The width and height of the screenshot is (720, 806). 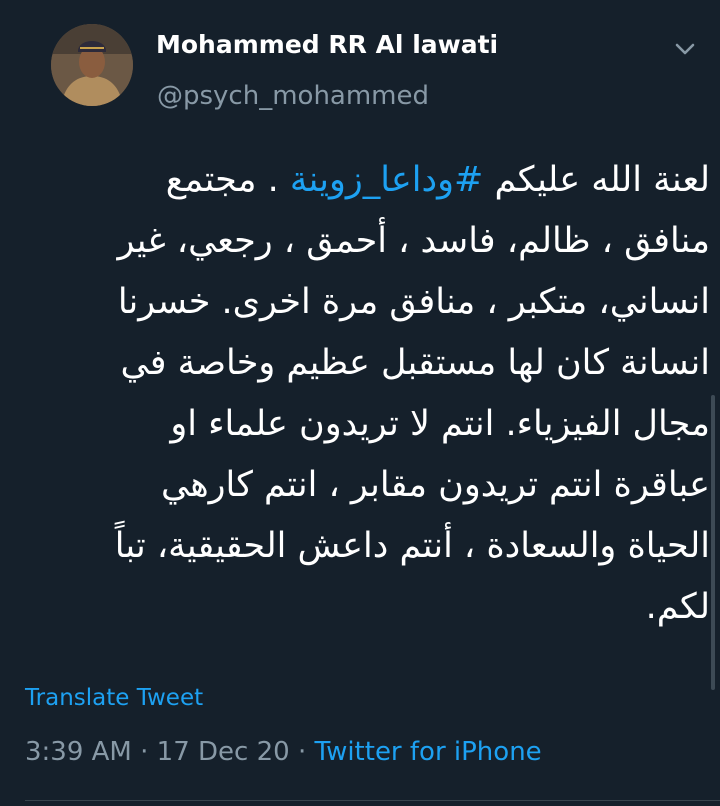 I want to click on tweet-line: مجال الفيزياء. انتم لا تريدون علماء او, so click(x=440, y=424).